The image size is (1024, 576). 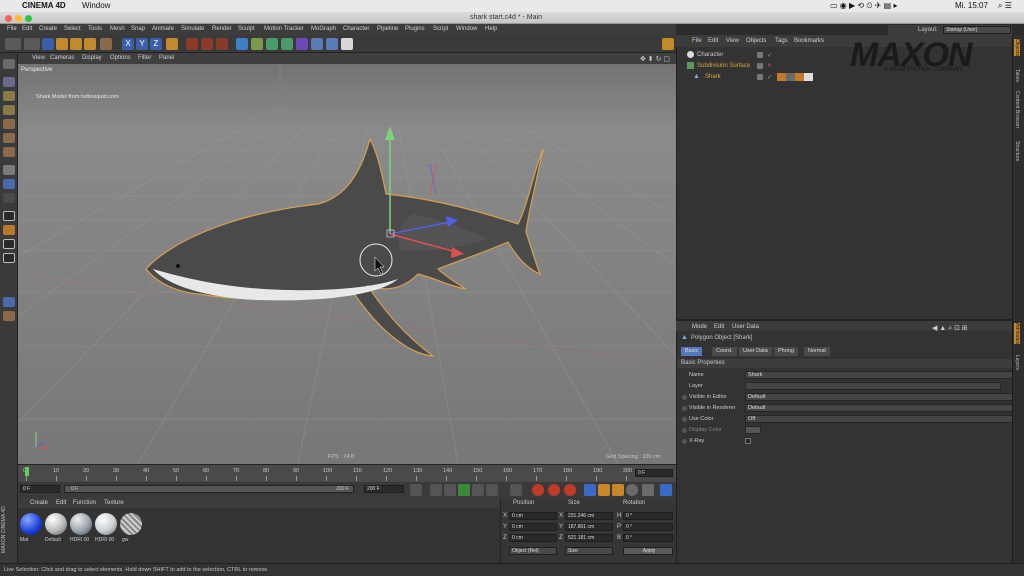 I want to click on play-icon, so click(x=464, y=490).